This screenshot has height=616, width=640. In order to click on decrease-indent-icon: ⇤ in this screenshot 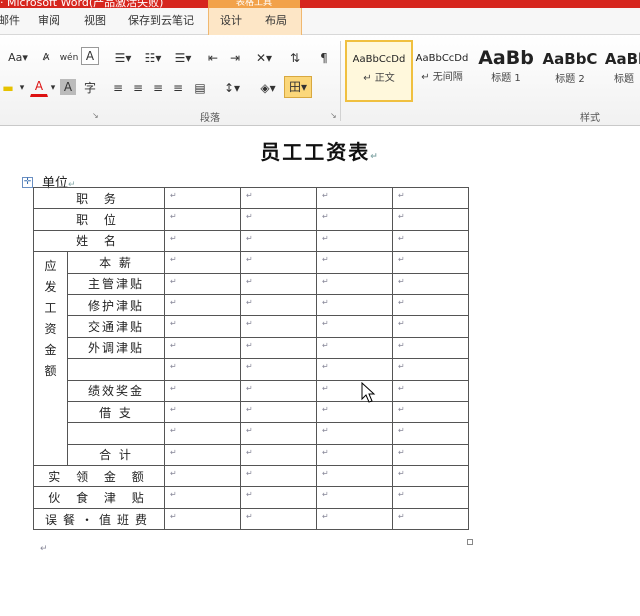, I will do `click(213, 58)`.